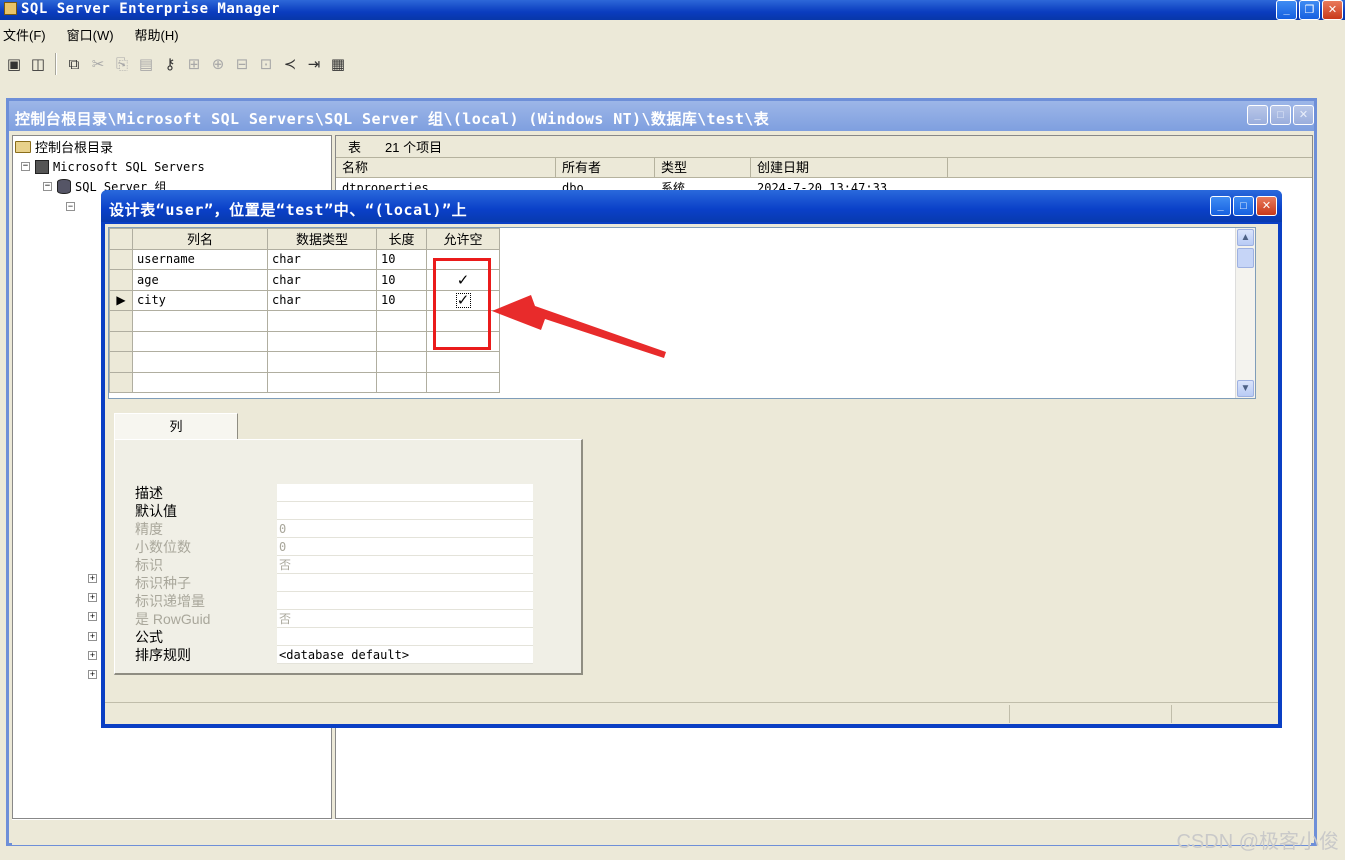  What do you see at coordinates (74, 64) in the screenshot?
I see `new-window-icon: ⧉` at bounding box center [74, 64].